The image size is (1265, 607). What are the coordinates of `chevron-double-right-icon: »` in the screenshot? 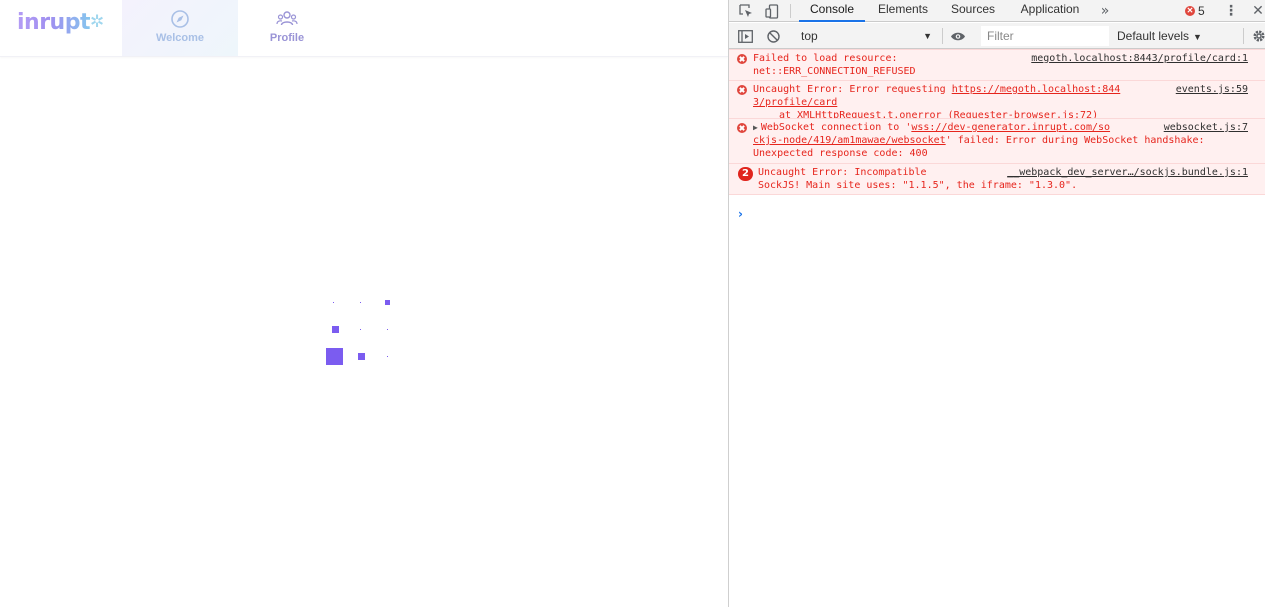 It's located at (1105, 11).